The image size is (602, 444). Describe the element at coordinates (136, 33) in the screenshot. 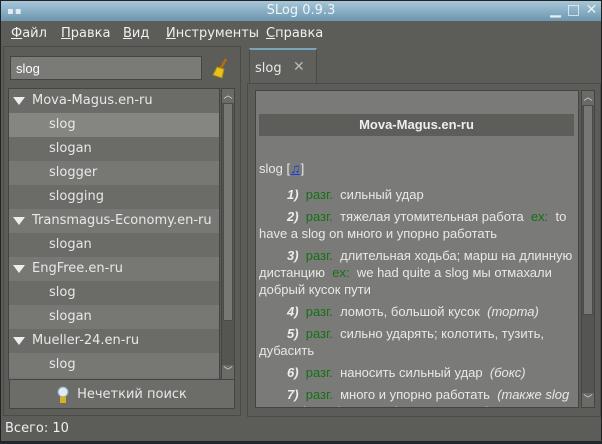

I see `menu-item-2: Вид` at that location.